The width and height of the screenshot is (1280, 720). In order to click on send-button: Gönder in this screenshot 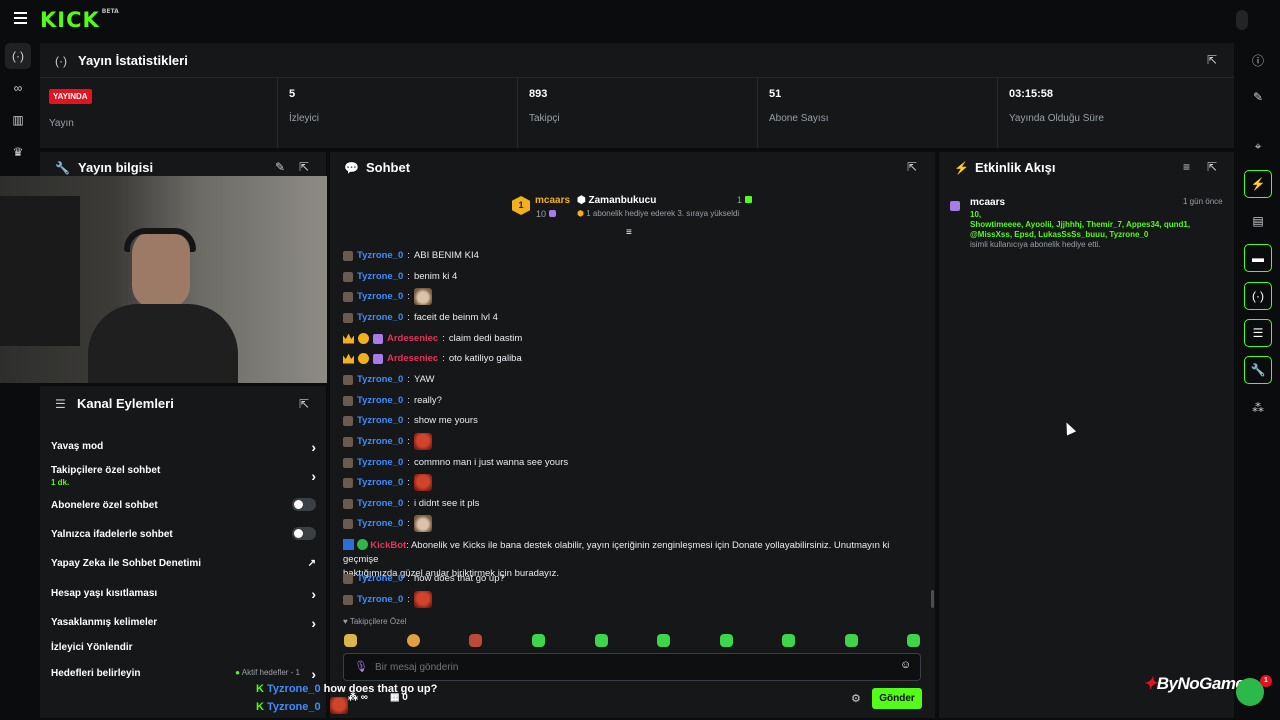, I will do `click(897, 698)`.